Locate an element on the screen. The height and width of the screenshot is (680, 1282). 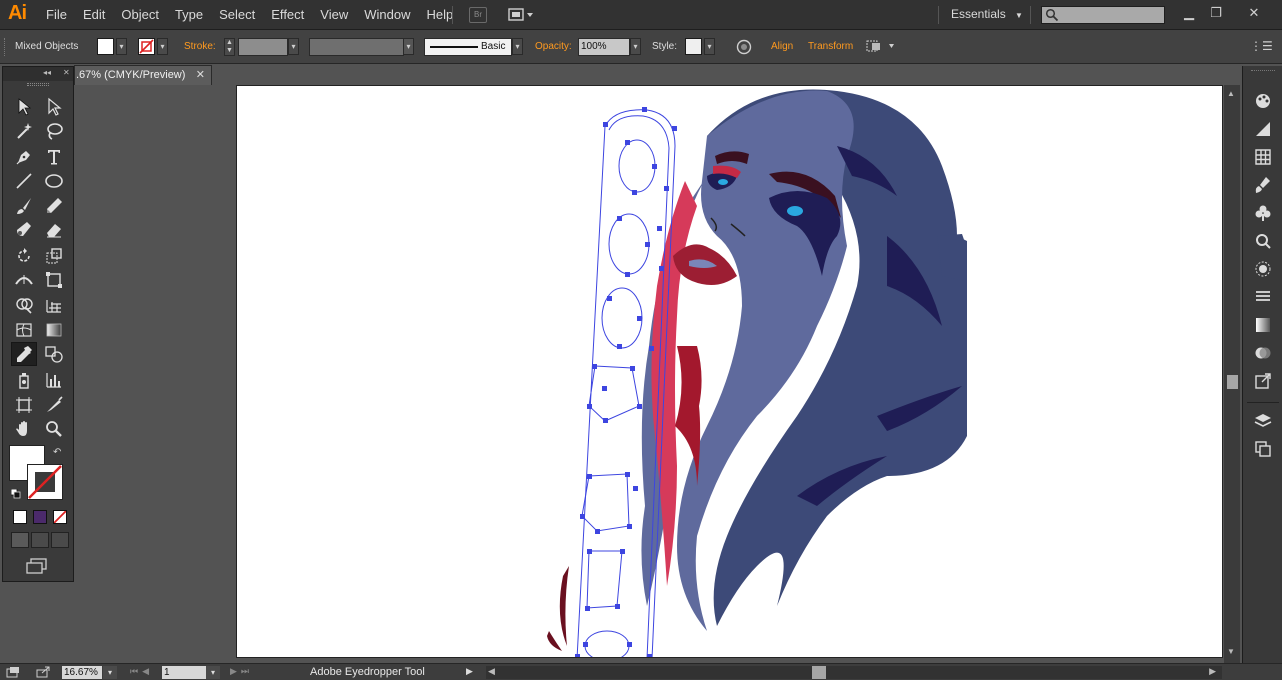
recolor-artwork-button is located at coordinates (744, 48).